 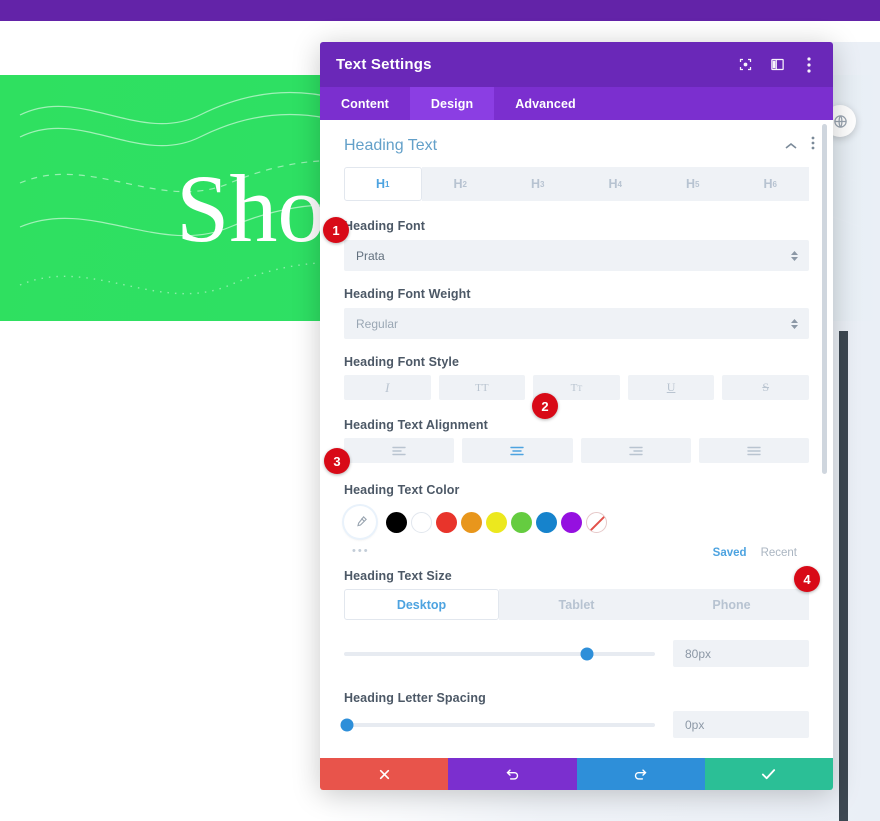 I want to click on h4-sub: 4, so click(x=619, y=184).